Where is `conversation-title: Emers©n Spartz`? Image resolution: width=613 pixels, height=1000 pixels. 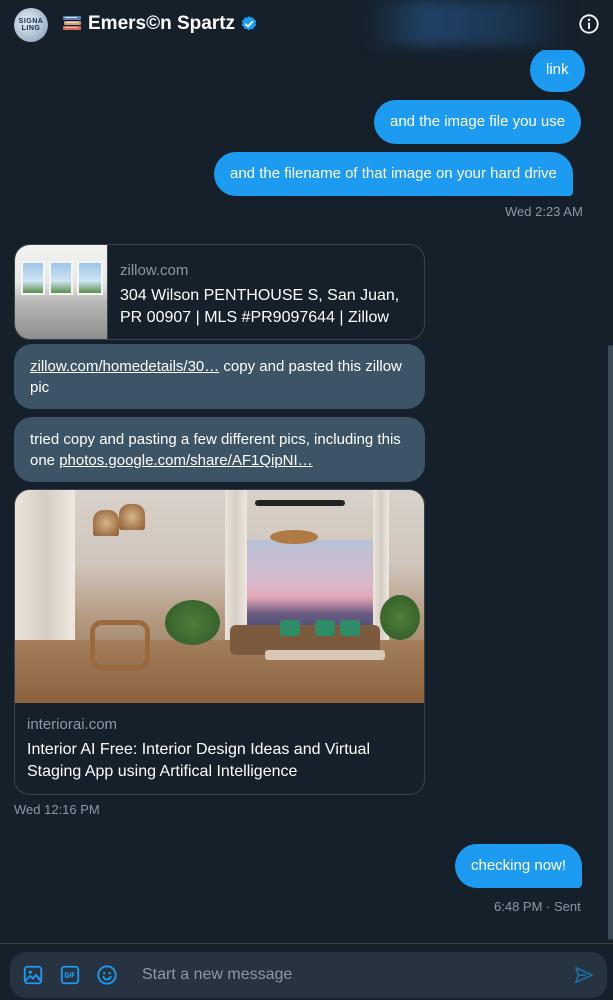
conversation-title: Emers©n Spartz is located at coordinates (173, 24).